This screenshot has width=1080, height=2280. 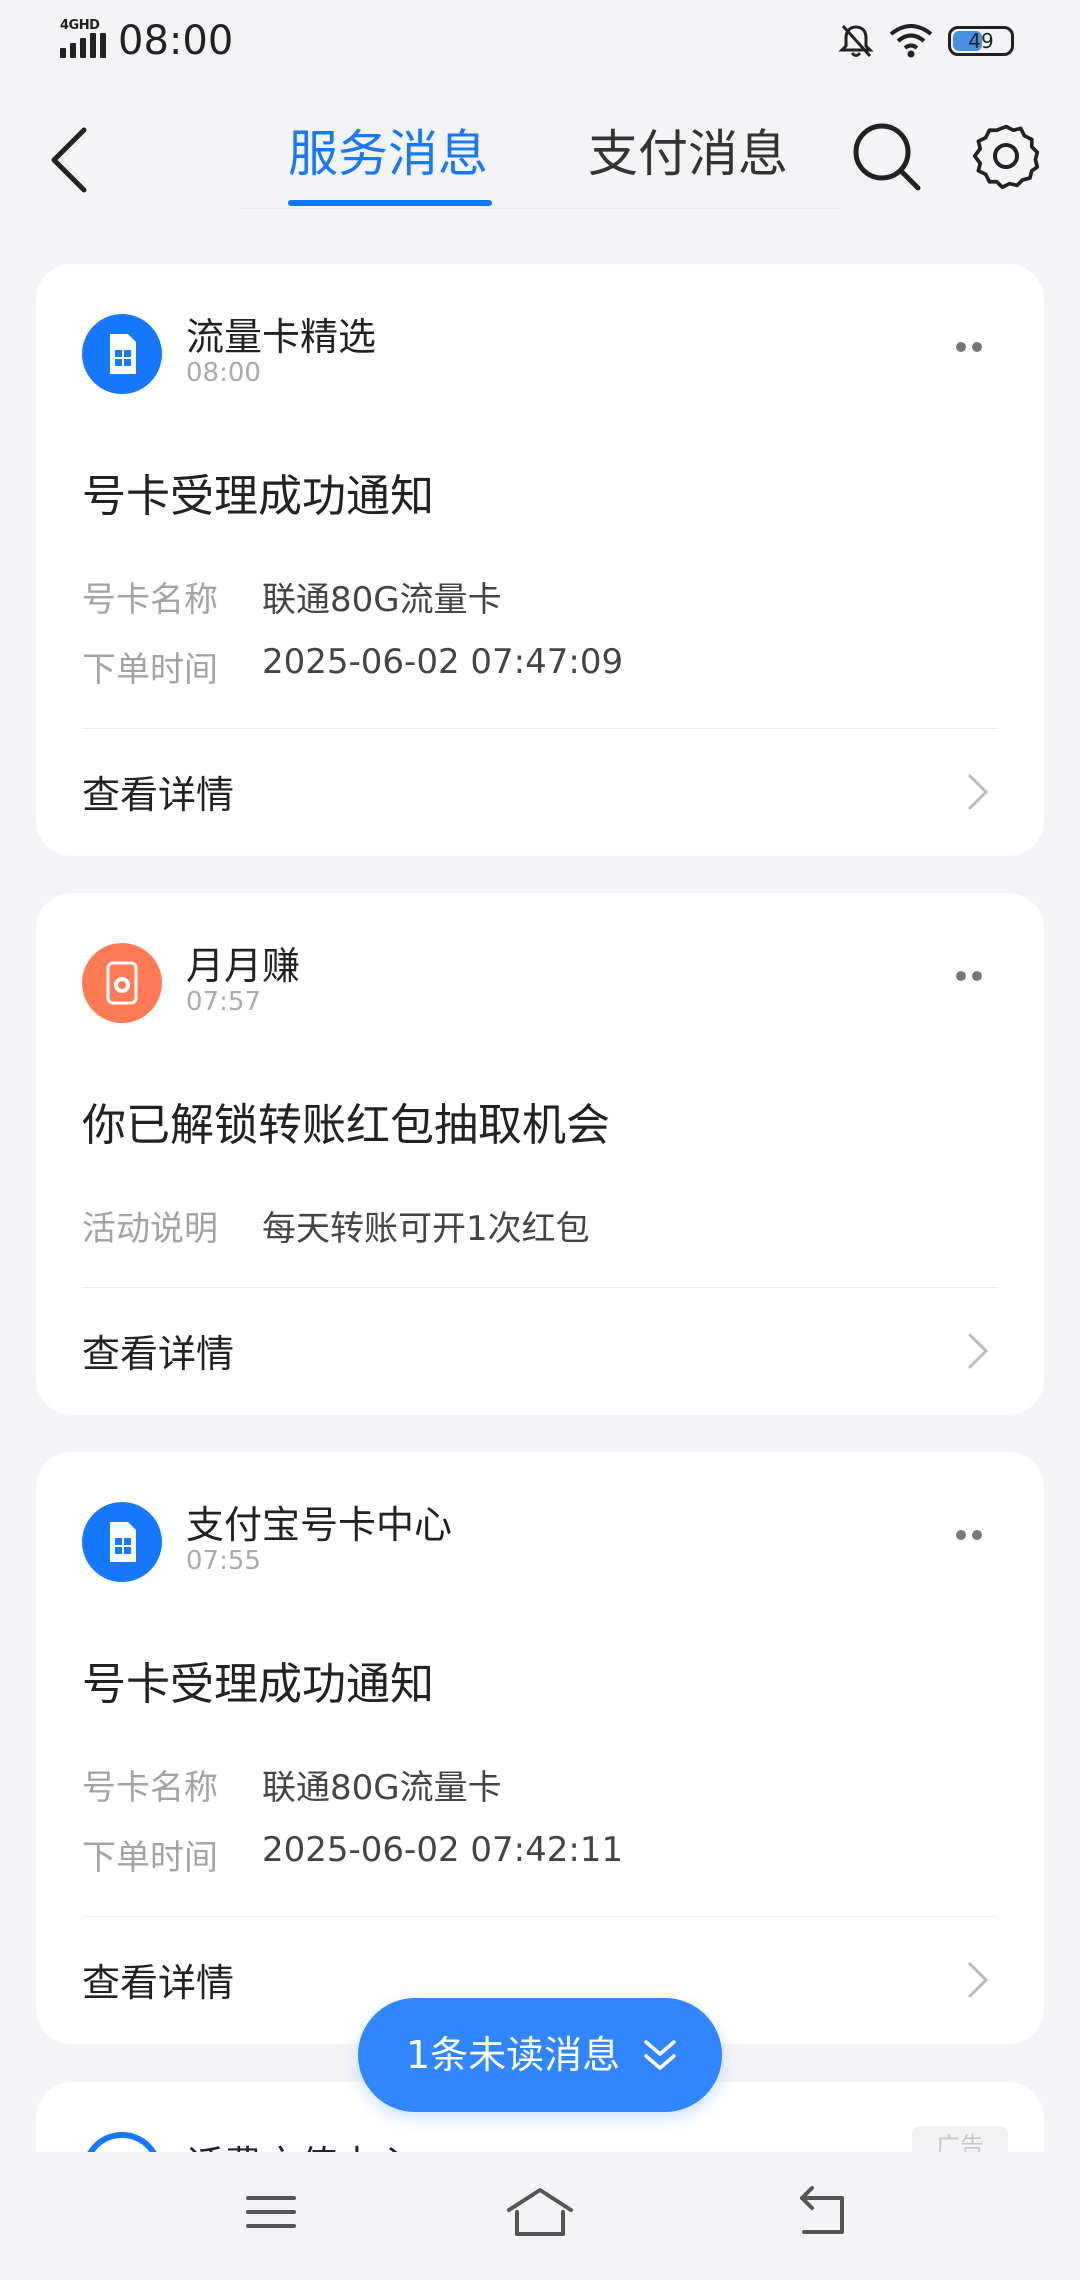 I want to click on field-value: 每天转账可开1次红包, so click(x=426, y=1229).